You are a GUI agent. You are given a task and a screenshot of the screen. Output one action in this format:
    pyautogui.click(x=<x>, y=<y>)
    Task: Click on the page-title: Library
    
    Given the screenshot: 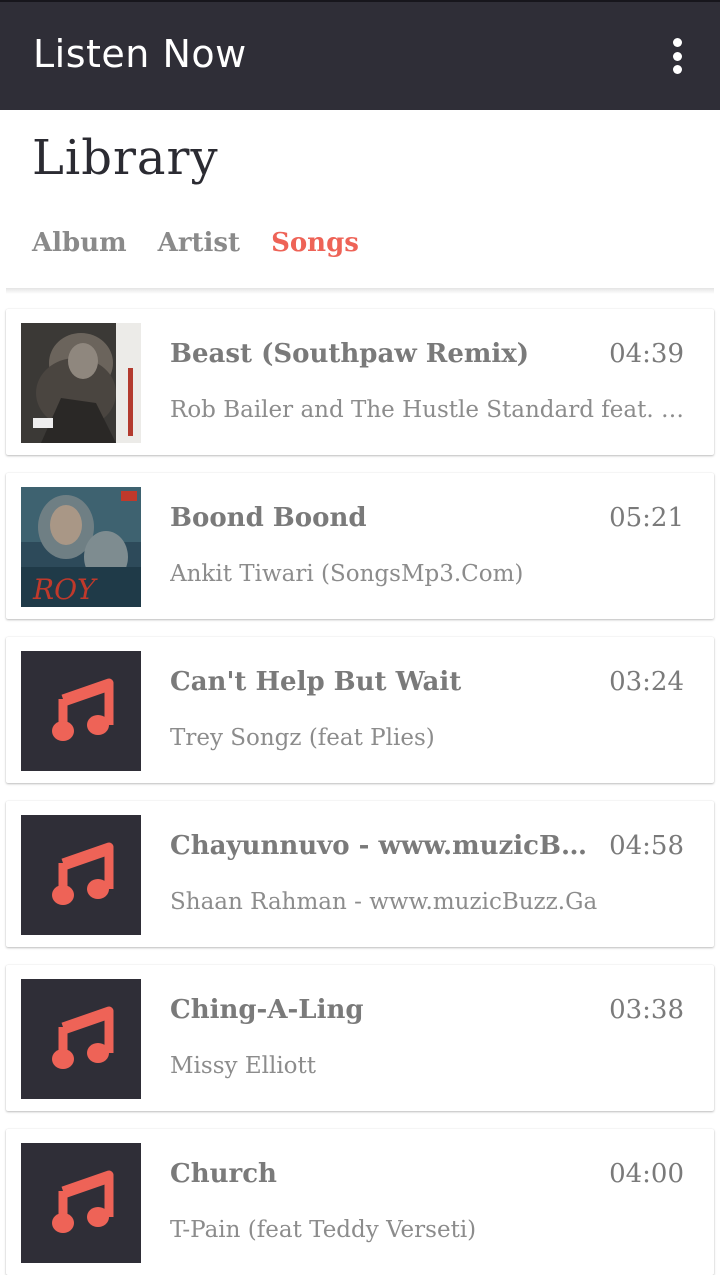 What is the action you would take?
    pyautogui.click(x=125, y=158)
    